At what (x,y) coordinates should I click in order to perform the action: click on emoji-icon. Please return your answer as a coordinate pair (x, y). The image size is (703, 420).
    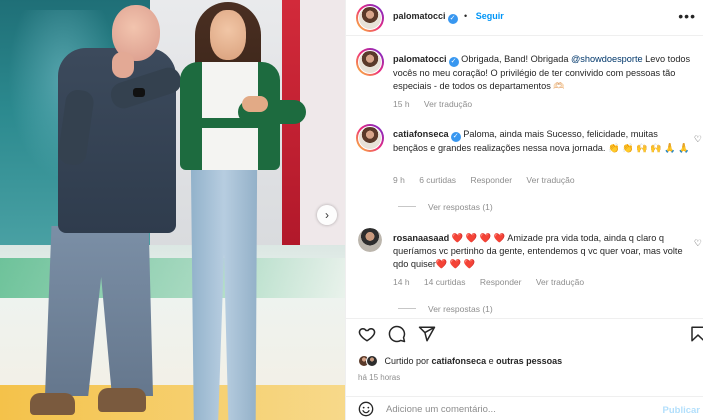
    Looking at the image, I should click on (366, 409).